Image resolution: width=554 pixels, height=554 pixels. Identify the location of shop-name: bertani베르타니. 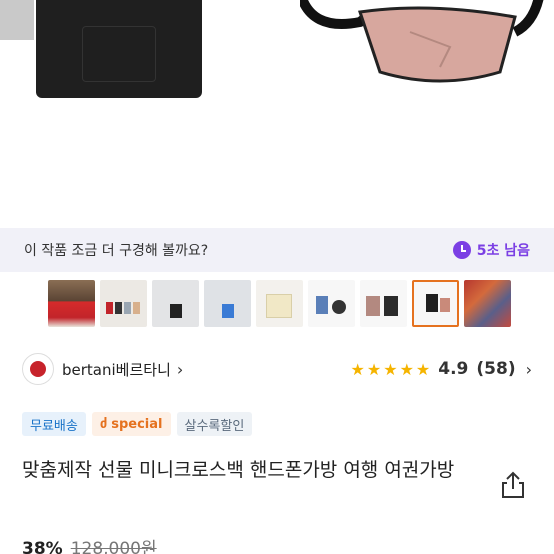
(116, 369).